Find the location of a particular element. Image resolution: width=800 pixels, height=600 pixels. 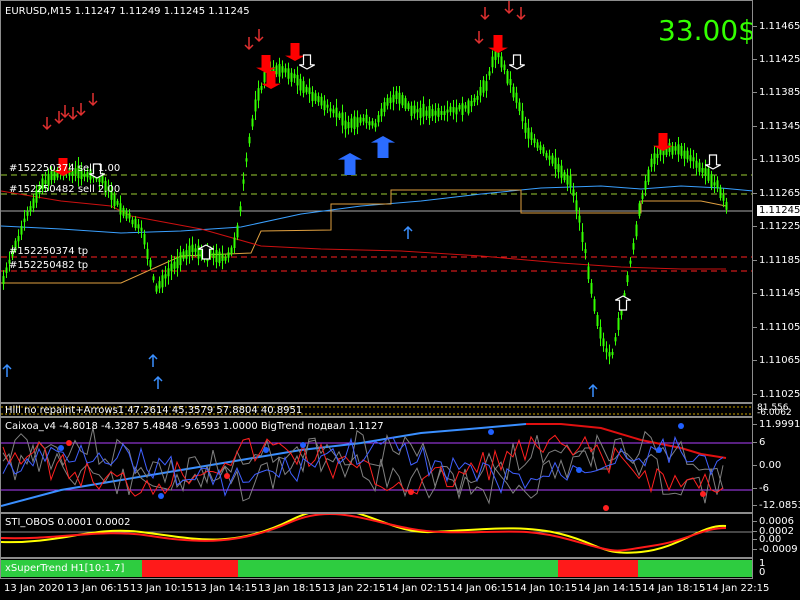

supertrend-indicator-pane: xSuperTrend H1[10:1.7] is located at coordinates (376, 568).